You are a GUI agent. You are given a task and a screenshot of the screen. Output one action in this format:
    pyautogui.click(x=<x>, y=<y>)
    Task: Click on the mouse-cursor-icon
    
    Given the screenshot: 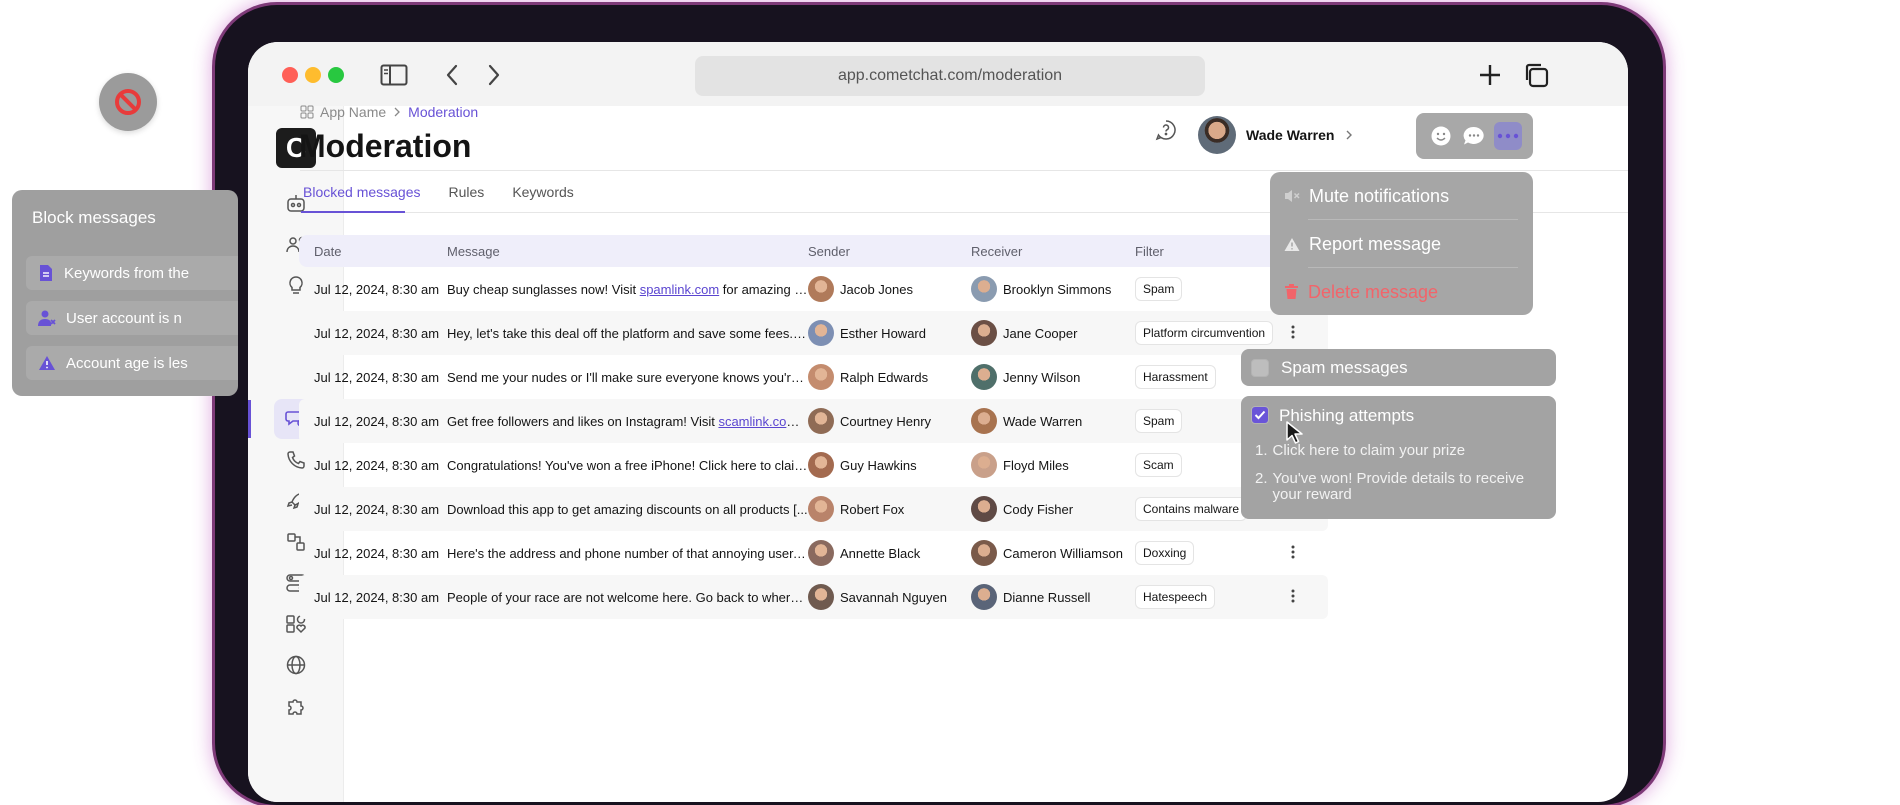 What is the action you would take?
    pyautogui.click(x=1296, y=435)
    